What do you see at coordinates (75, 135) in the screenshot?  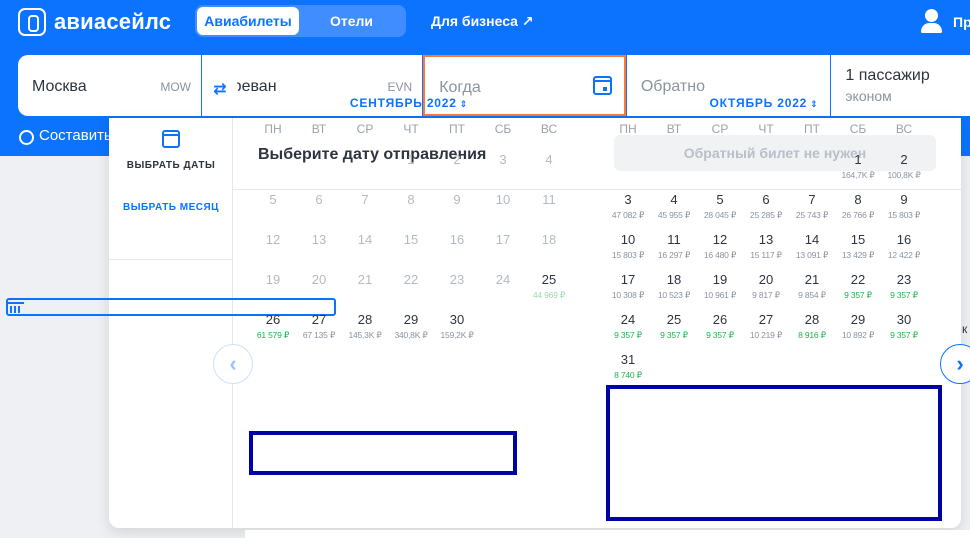 I see `compose-route-label: Составить` at bounding box center [75, 135].